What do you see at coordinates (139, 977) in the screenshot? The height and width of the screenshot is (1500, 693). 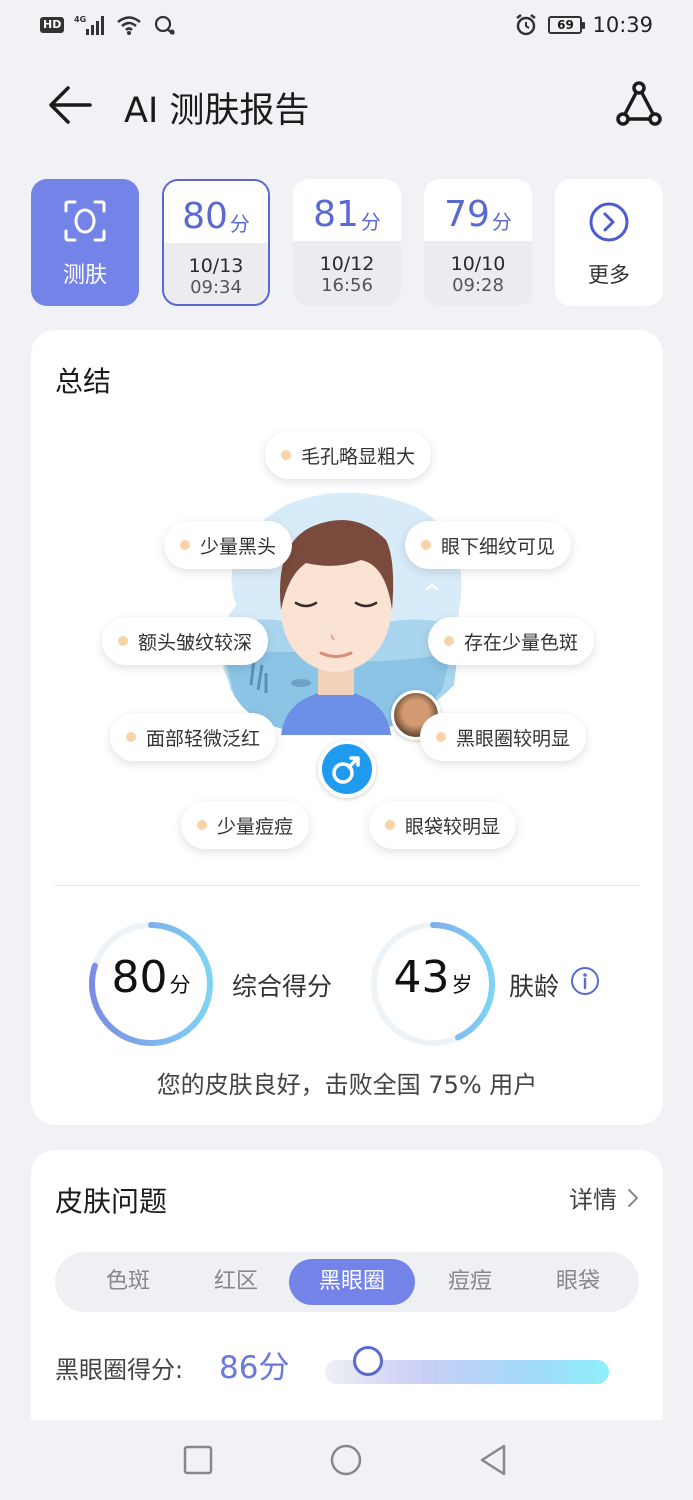 I see `overall-score-number: 80` at bounding box center [139, 977].